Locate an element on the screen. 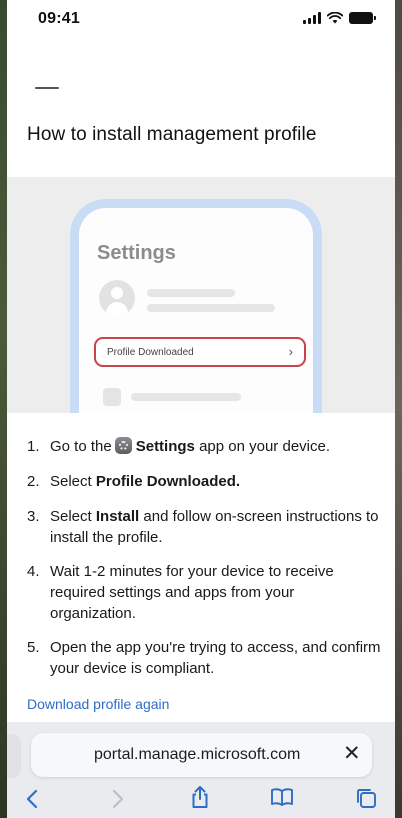  illustration-profile-label: Profile Downloaded is located at coordinates (150, 352).